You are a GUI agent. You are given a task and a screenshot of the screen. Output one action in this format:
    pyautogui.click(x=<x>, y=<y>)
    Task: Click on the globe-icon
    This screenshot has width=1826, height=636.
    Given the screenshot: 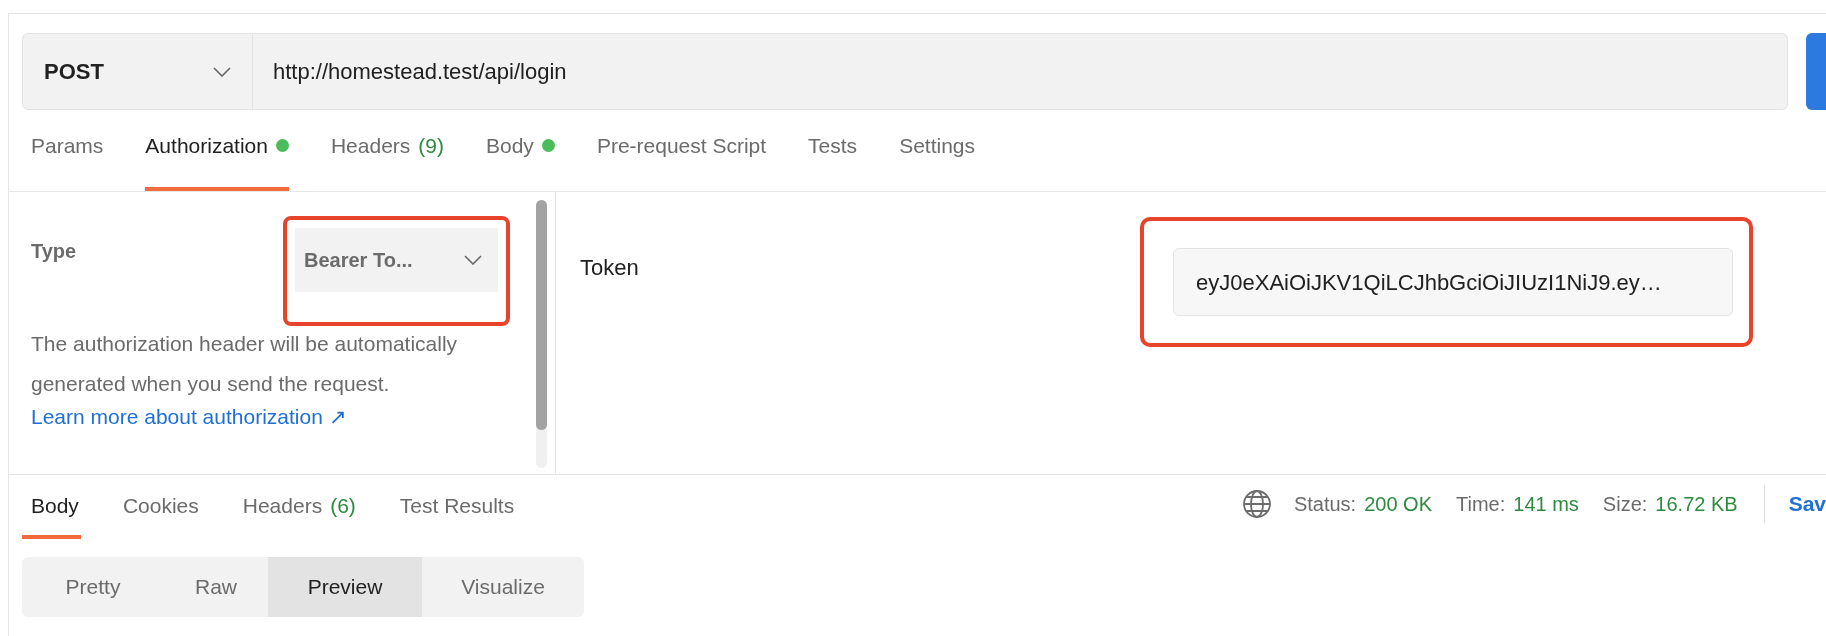 What is the action you would take?
    pyautogui.click(x=1256, y=504)
    